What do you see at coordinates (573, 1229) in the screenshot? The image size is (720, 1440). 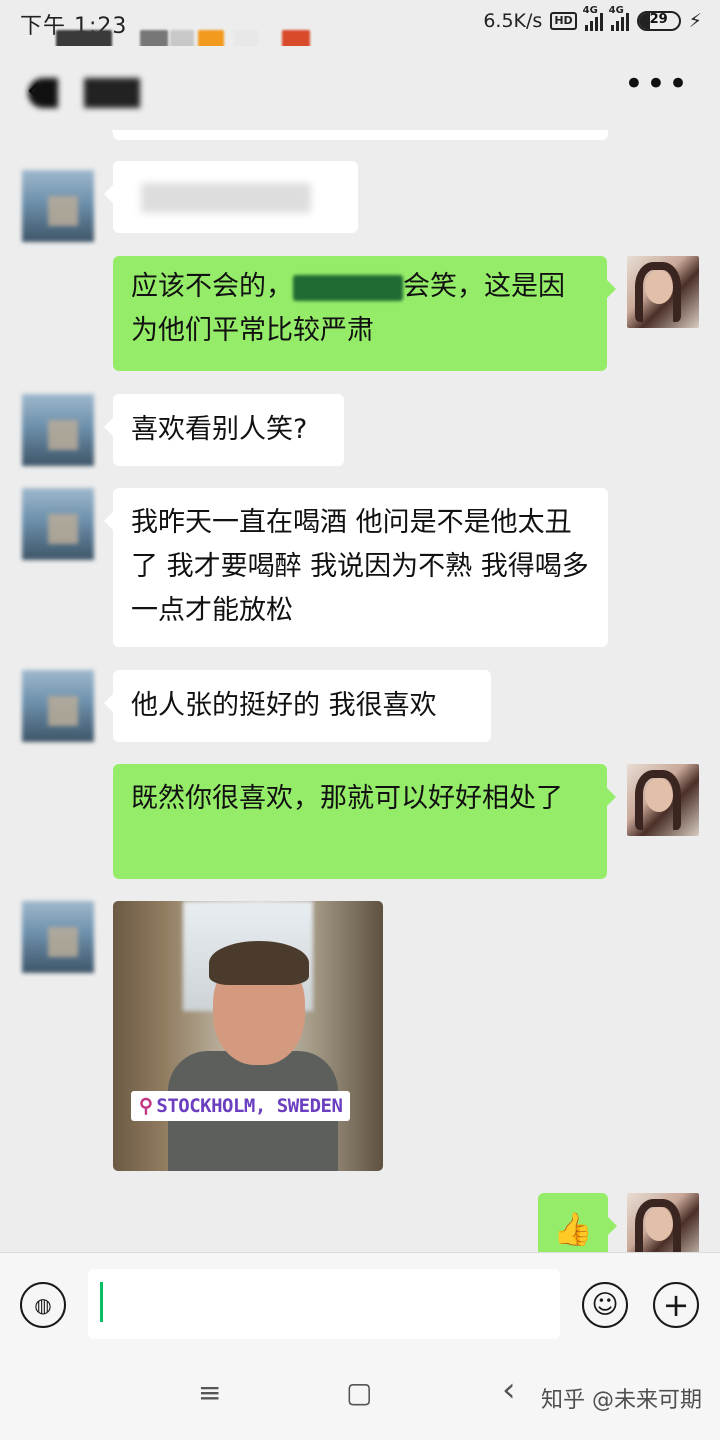 I see `thumbs-up-icon: 👍` at bounding box center [573, 1229].